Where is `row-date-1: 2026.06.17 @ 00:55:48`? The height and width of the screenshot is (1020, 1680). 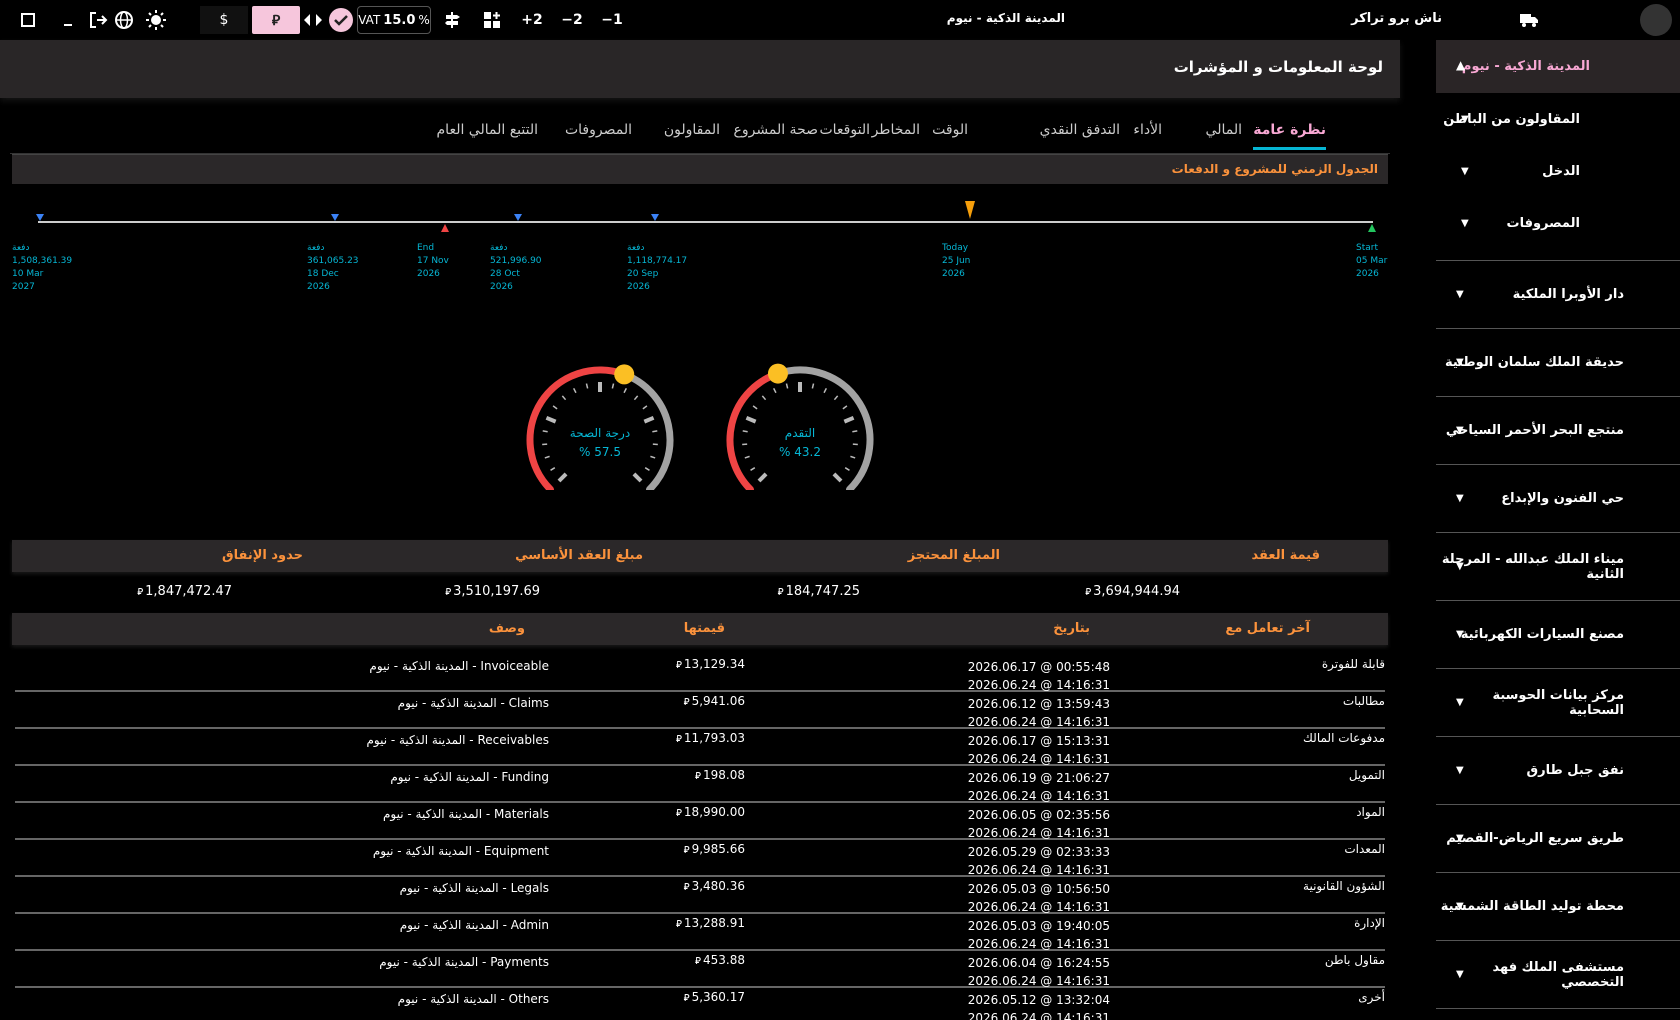
row-date-1: 2026.06.17 @ 00:55:48 is located at coordinates (1038, 667).